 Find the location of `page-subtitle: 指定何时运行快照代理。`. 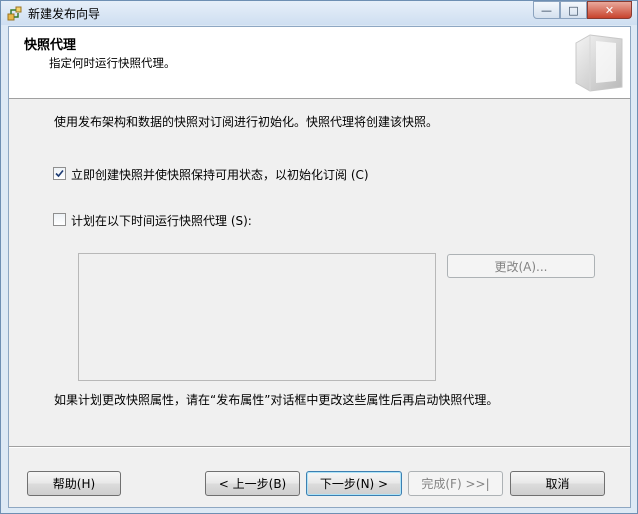

page-subtitle: 指定何时运行快照代理。 is located at coordinates (112, 63).